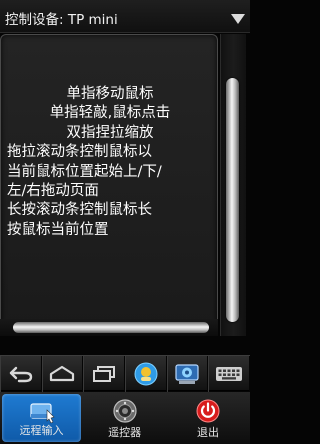 Image resolution: width=320 pixels, height=444 pixels. I want to click on instruction-line: 按鼠标当前位置, so click(58, 229).